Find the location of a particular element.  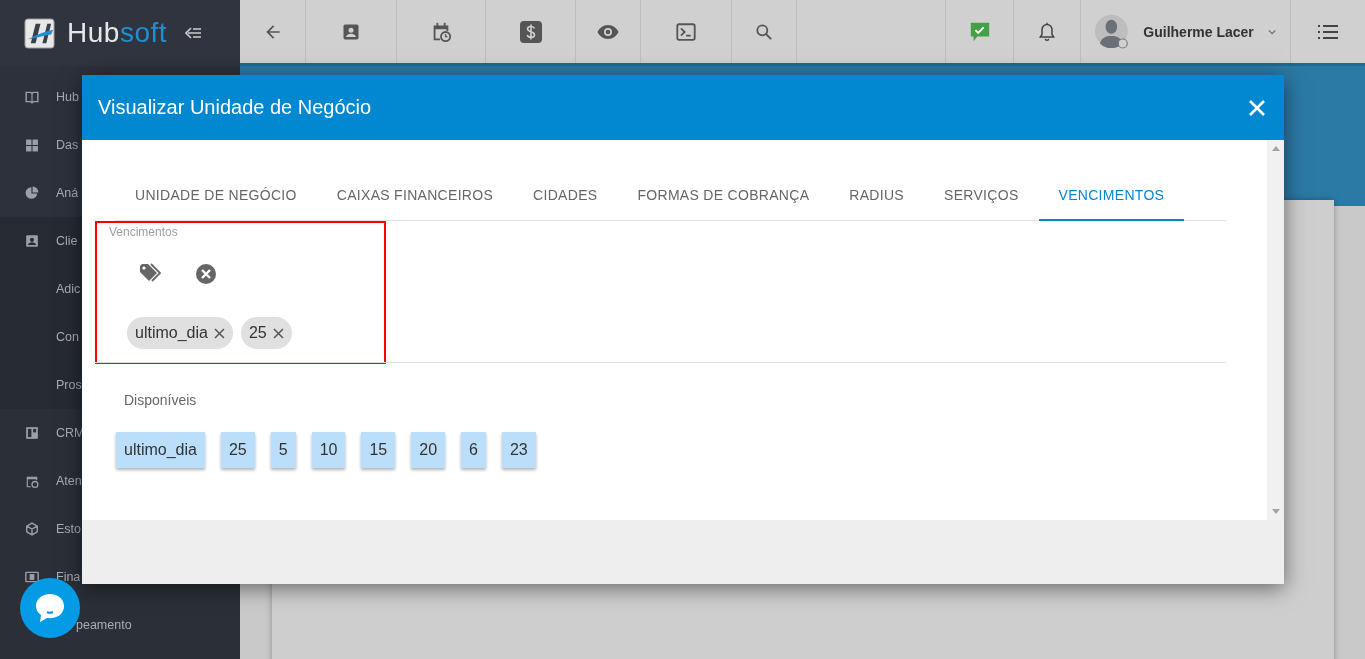

dollar-icon is located at coordinates (530, 31).